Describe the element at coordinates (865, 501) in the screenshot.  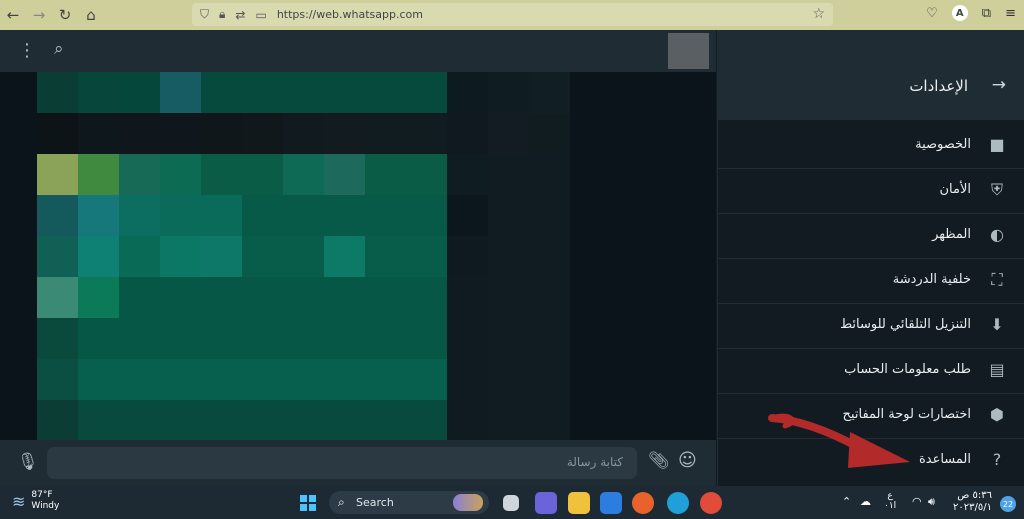
I see `weather-tray-icon: ☁` at that location.